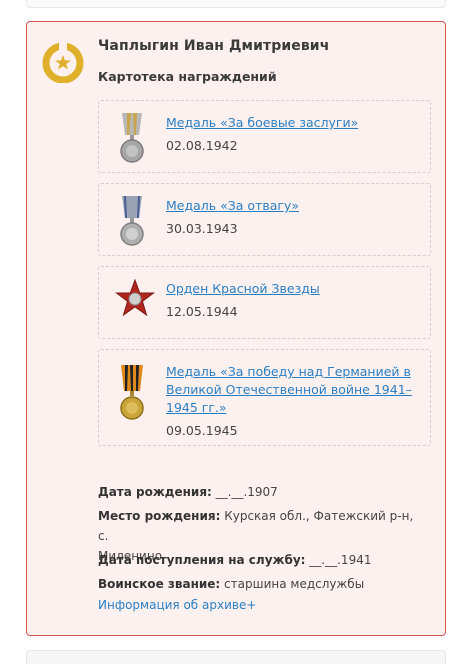  Describe the element at coordinates (292, 584) in the screenshot. I see `rank-value: старшина медслужбы` at that location.